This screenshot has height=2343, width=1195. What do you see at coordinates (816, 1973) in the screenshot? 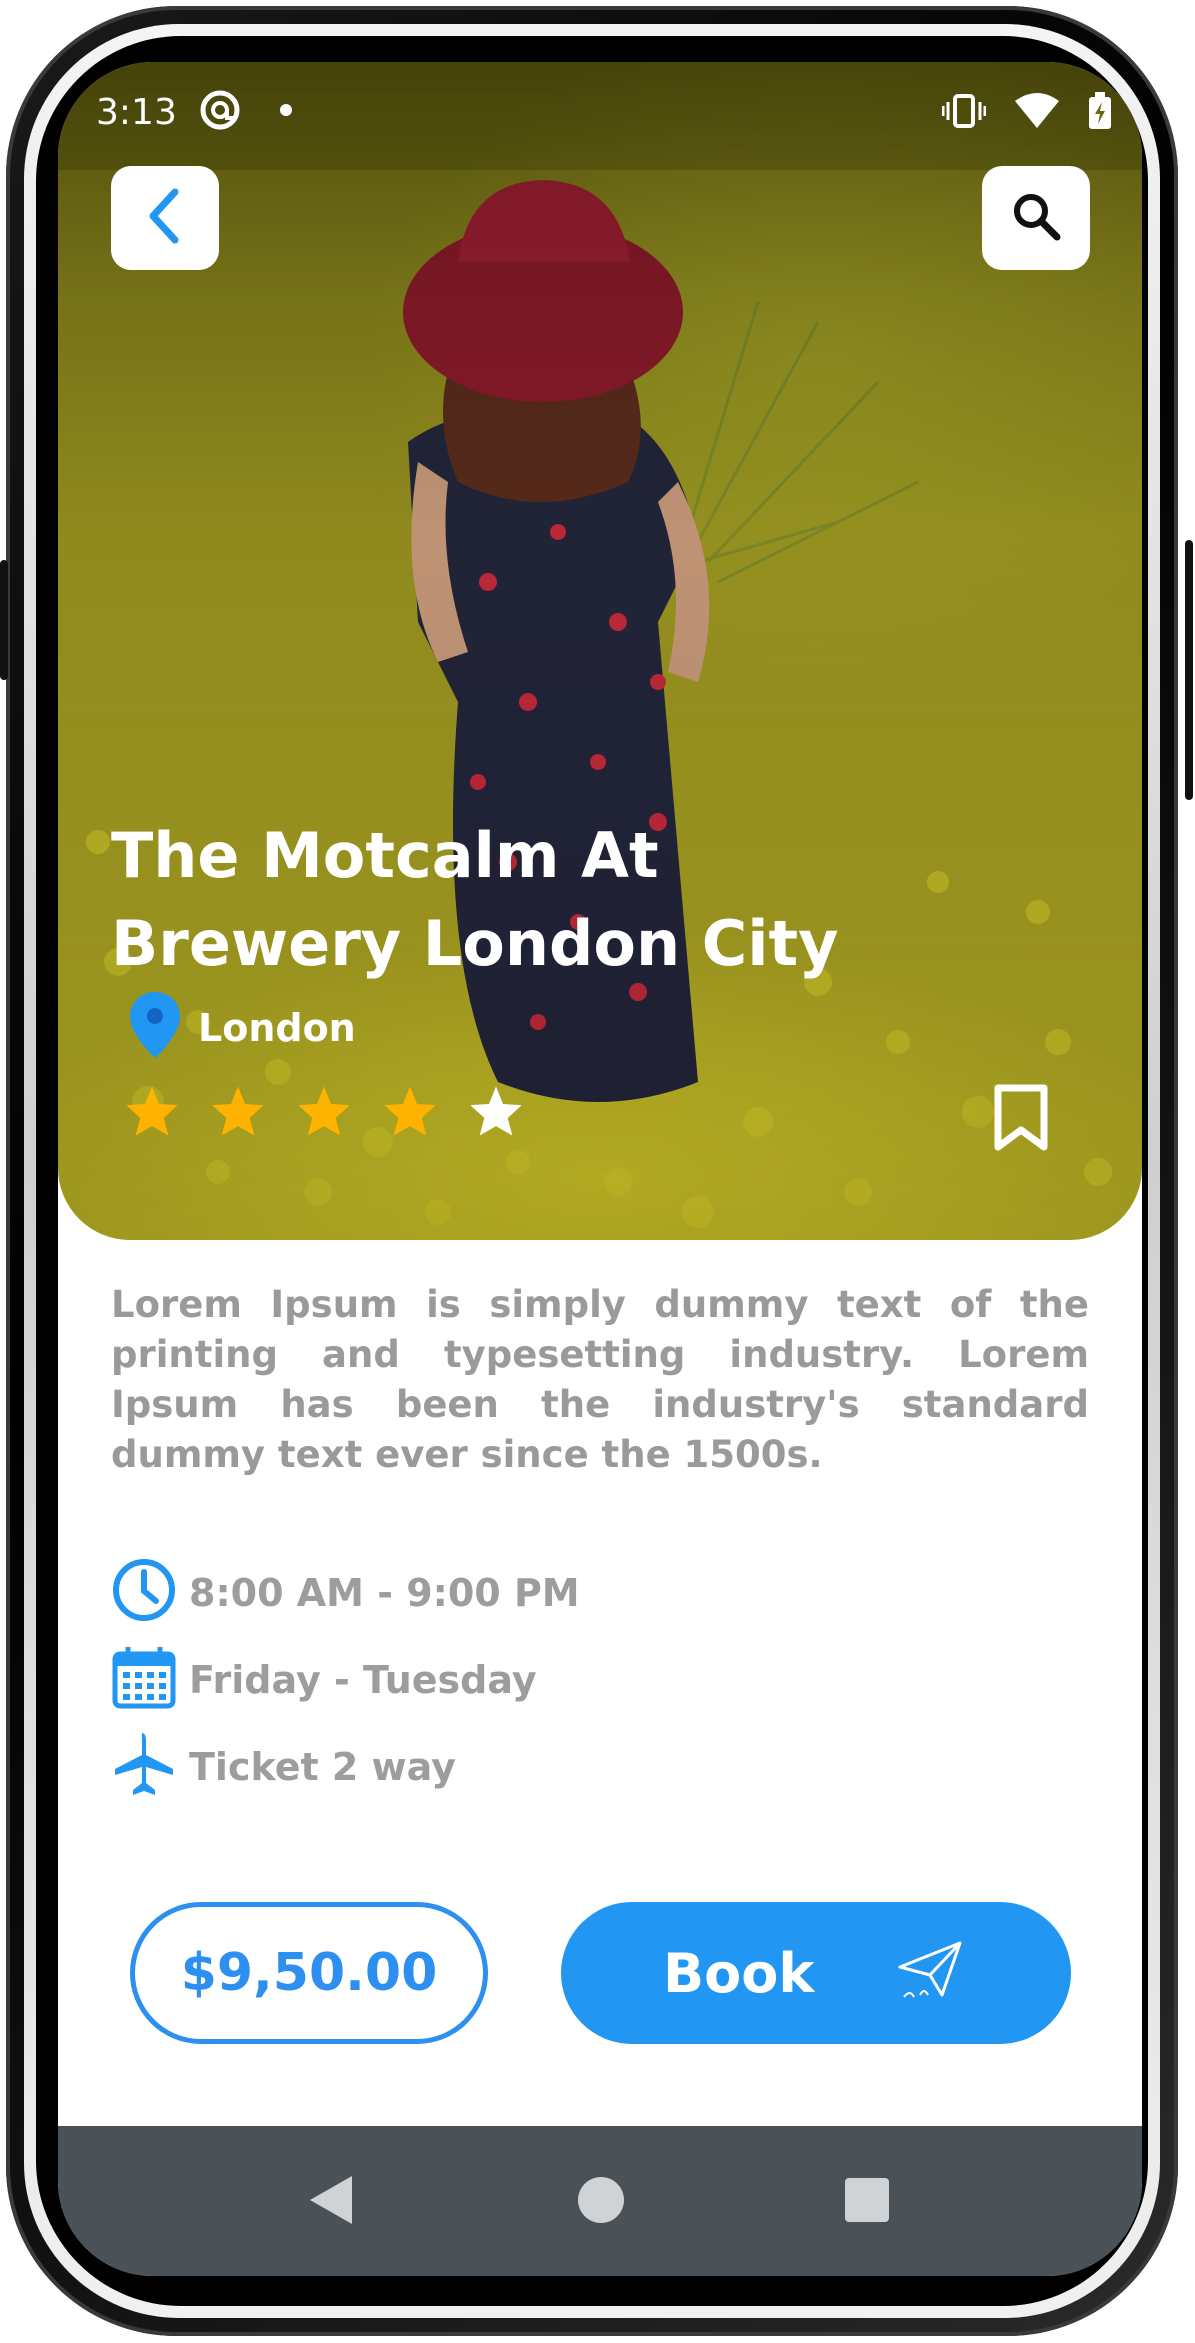
I see `book-button: Book` at bounding box center [816, 1973].